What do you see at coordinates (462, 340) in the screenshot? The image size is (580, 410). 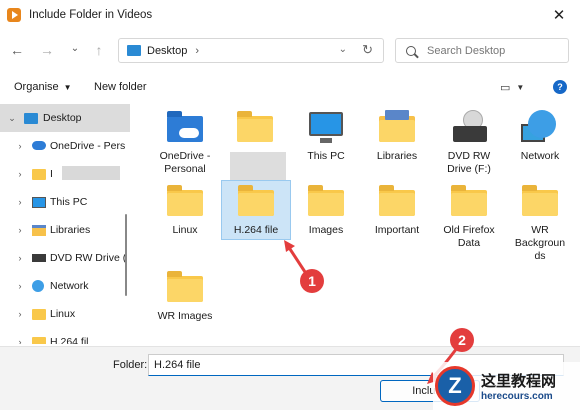 I see `step-badge-2: 2` at bounding box center [462, 340].